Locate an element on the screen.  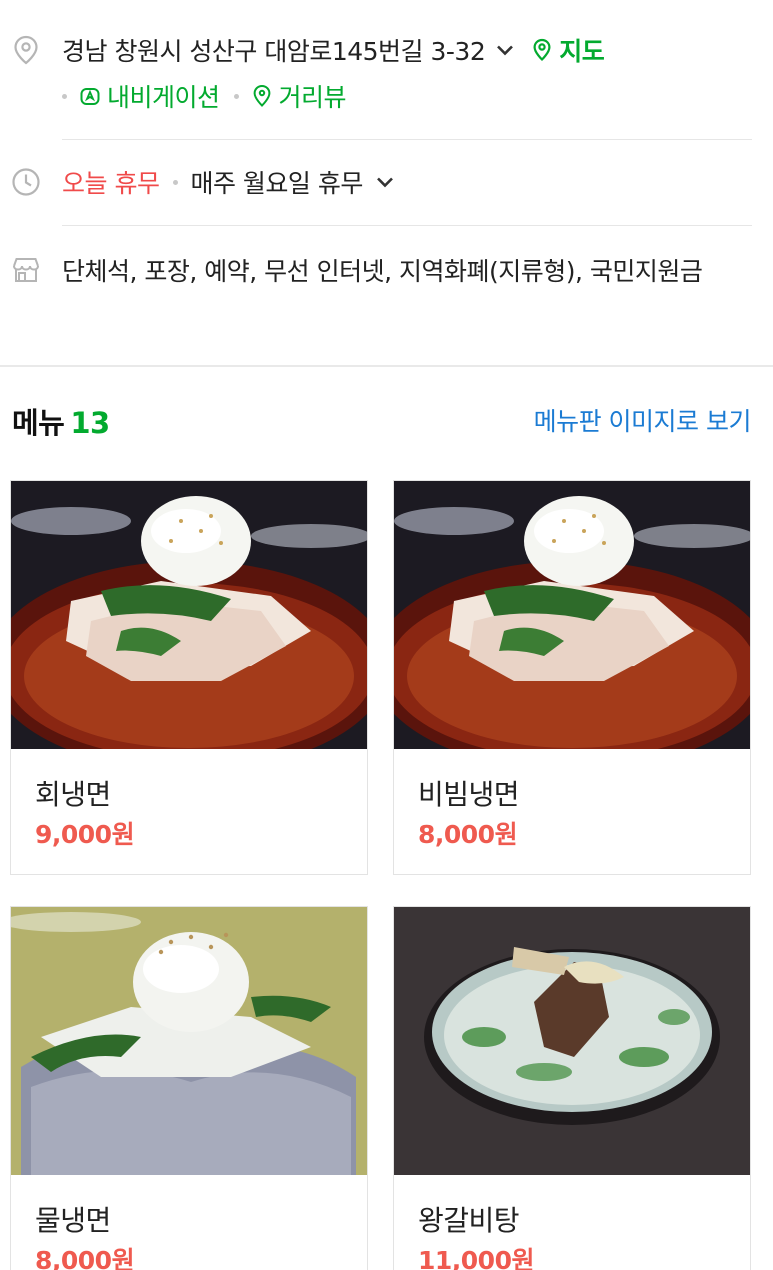
location-pin-icon is located at coordinates (26, 50).